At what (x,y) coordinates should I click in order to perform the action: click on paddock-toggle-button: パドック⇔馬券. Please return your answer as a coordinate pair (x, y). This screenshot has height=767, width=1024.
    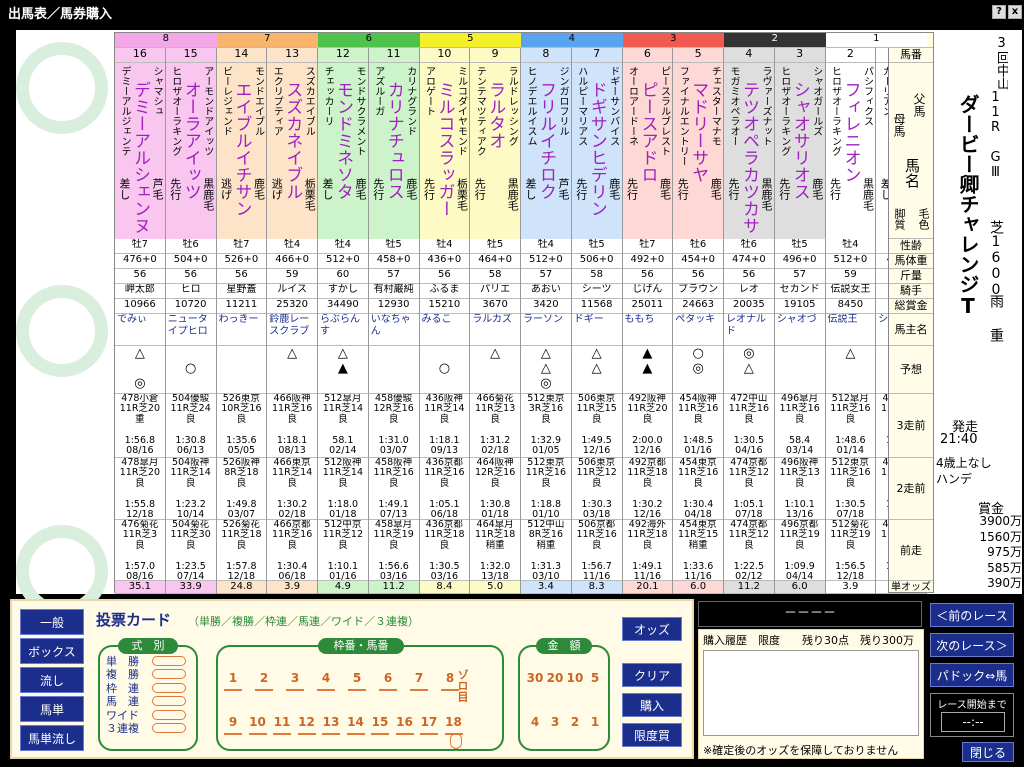
    Looking at the image, I should click on (972, 685).